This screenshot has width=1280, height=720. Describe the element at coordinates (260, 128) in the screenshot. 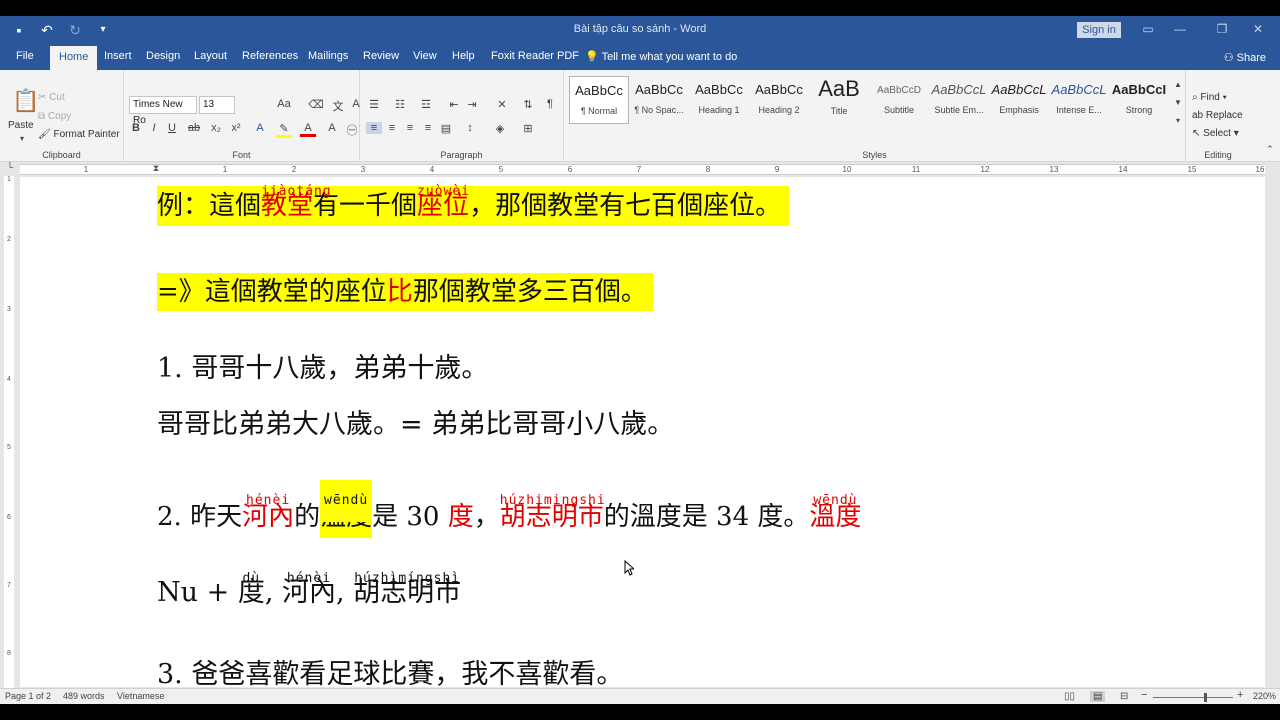

I see `text-effects-icon: A` at that location.